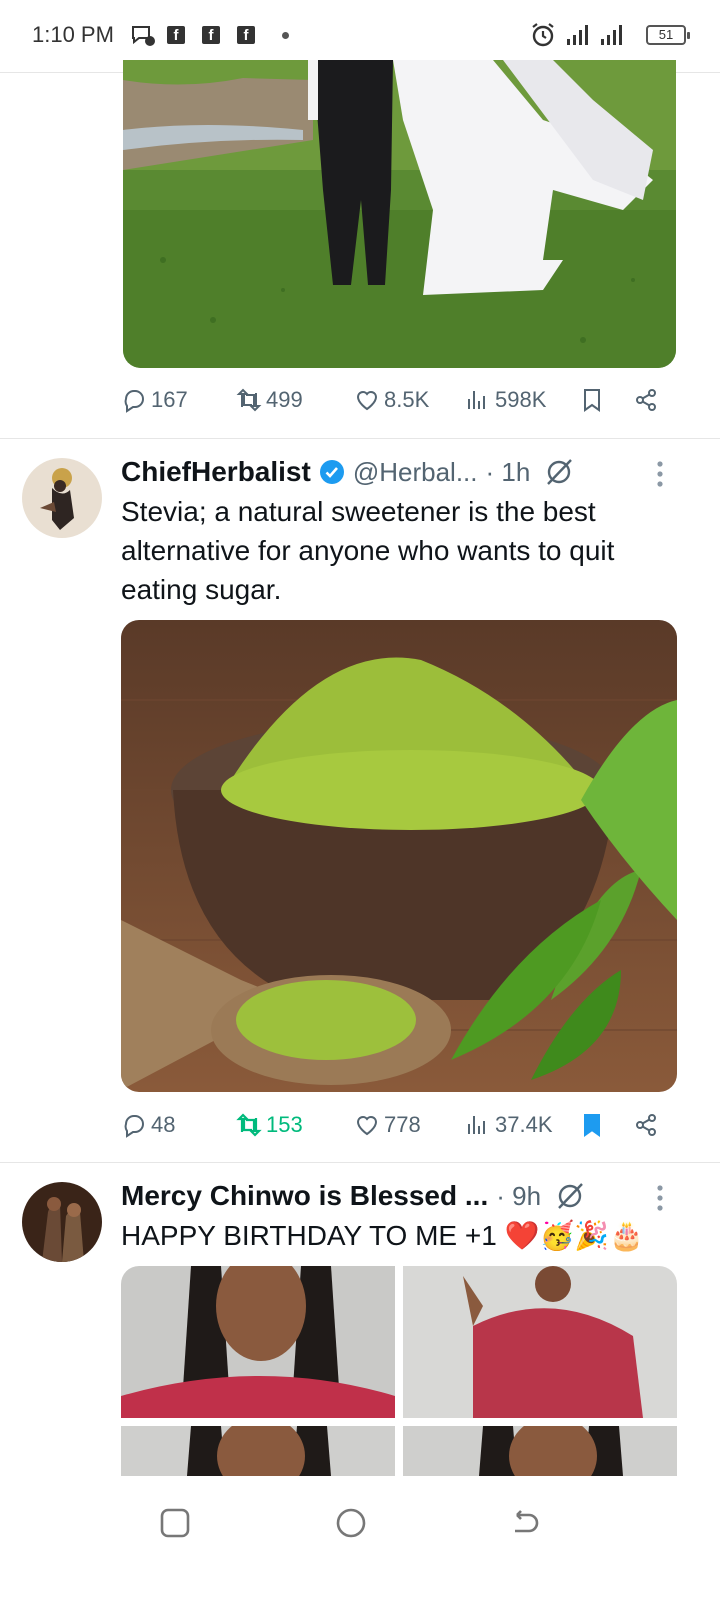 This screenshot has height=1612, width=720. What do you see at coordinates (668, 35) in the screenshot?
I see `battery-icon: 51` at bounding box center [668, 35].